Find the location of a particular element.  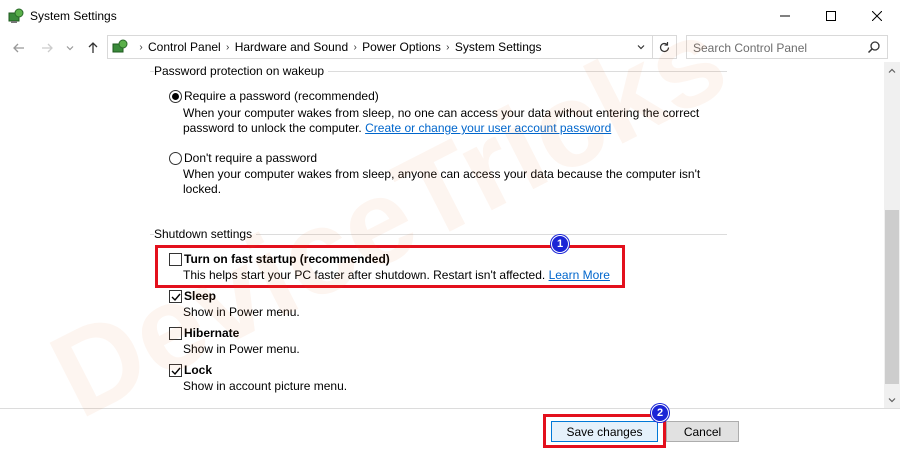

scroll-up-button is located at coordinates (892, 70).